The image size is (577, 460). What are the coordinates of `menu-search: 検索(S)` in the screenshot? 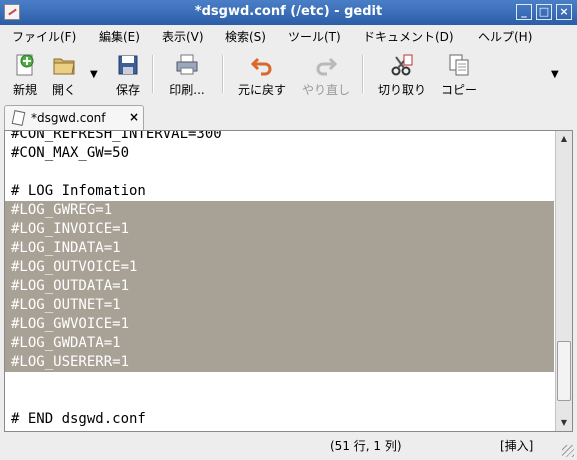 It's located at (245, 36).